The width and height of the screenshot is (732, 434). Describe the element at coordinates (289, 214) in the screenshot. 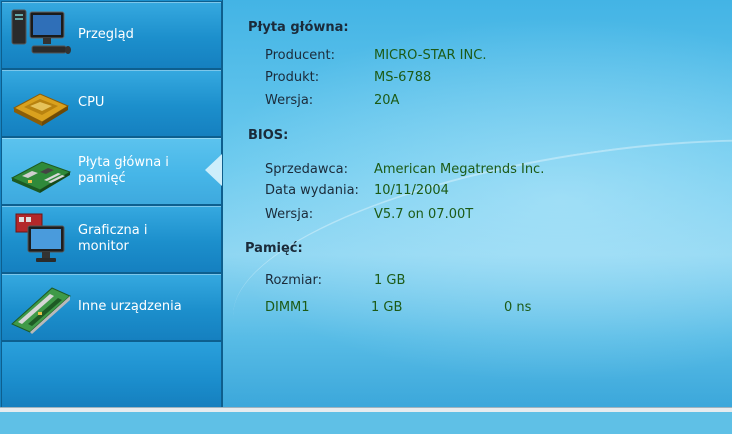

I see `bios-version-label: Wersja:` at that location.